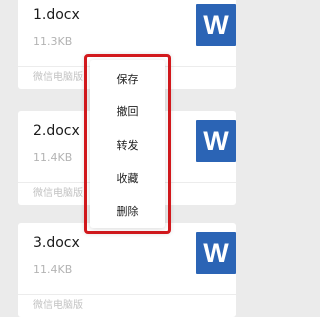 The height and width of the screenshot is (317, 320). I want to click on file-name: 2.docx, so click(56, 131).